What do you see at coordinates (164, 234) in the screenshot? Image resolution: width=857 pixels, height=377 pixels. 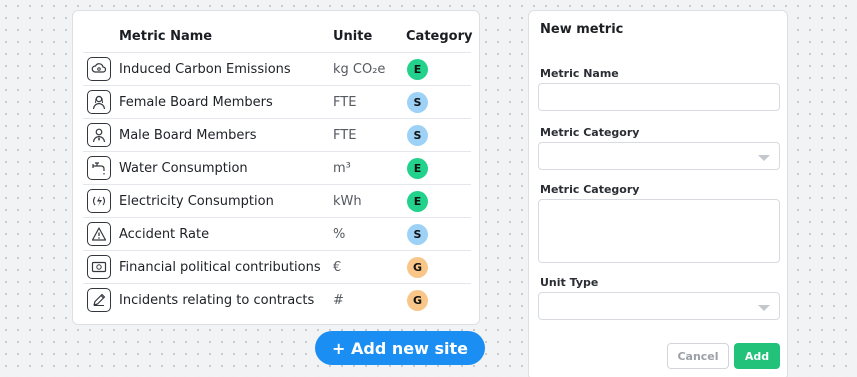 I see `metric-name: Accident Rate` at bounding box center [164, 234].